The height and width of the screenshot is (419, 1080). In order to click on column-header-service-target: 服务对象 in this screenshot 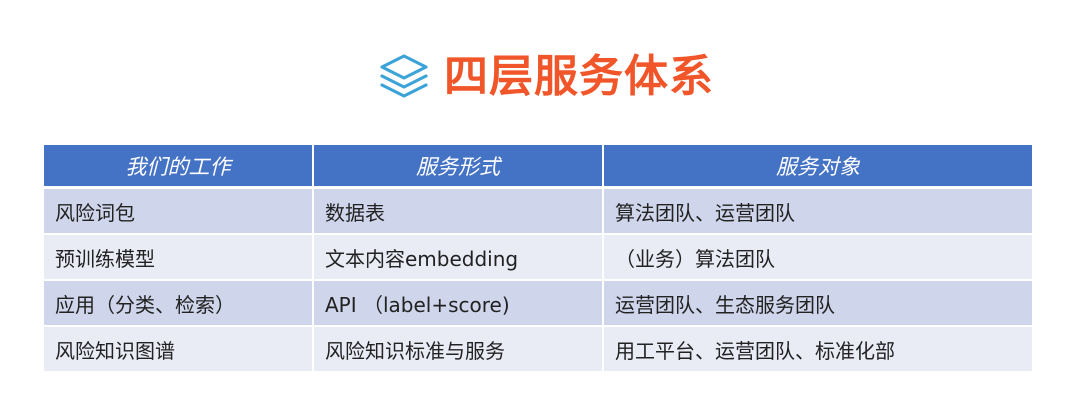, I will do `click(818, 167)`.